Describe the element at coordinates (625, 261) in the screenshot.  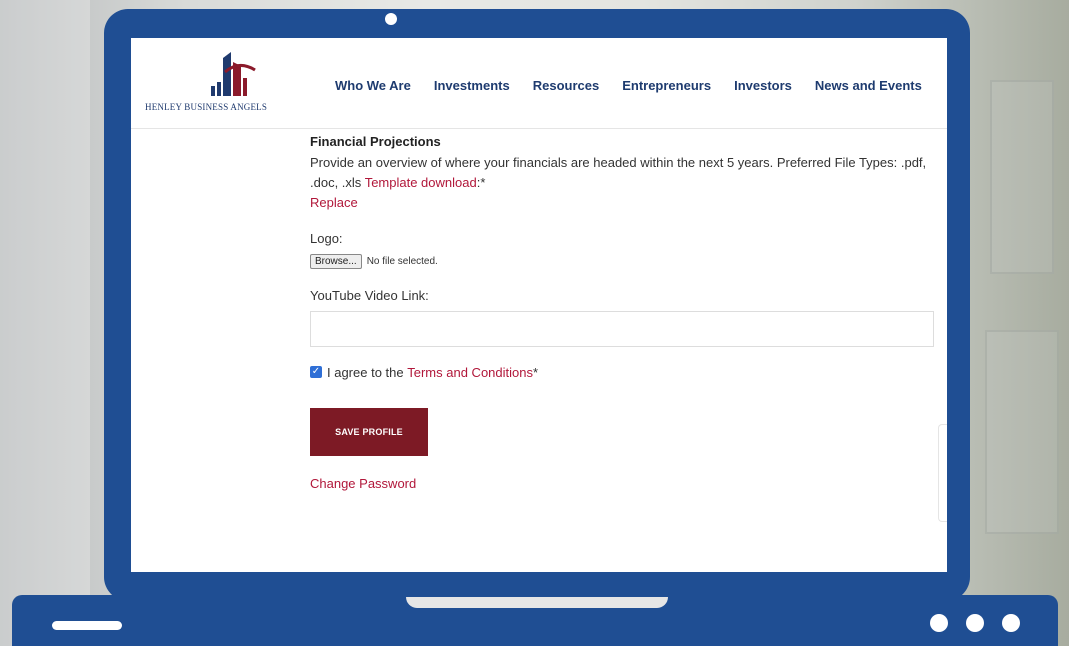
I see `logo-file-input: Browse... No file selected.` at that location.